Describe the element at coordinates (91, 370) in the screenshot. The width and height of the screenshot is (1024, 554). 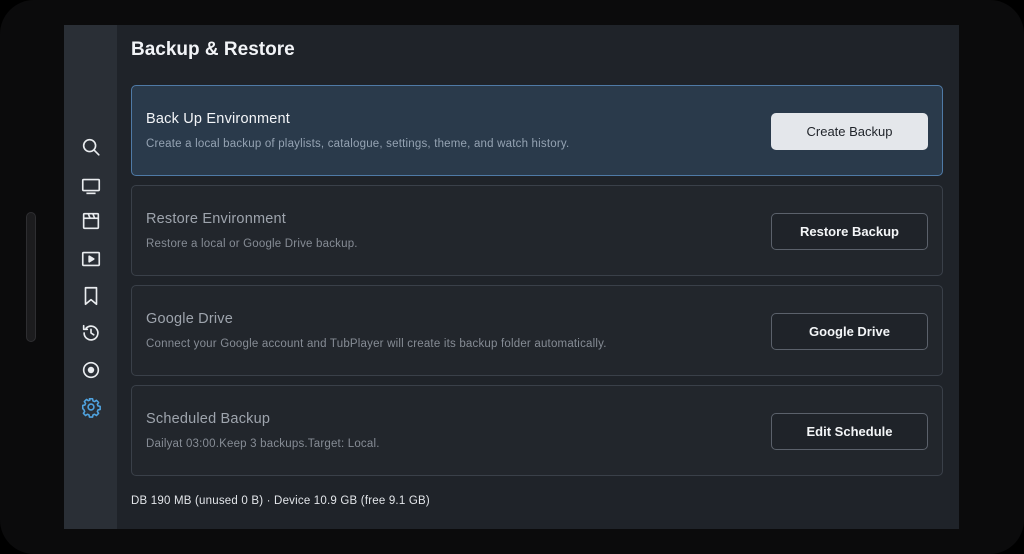
I see `record-icon` at that location.